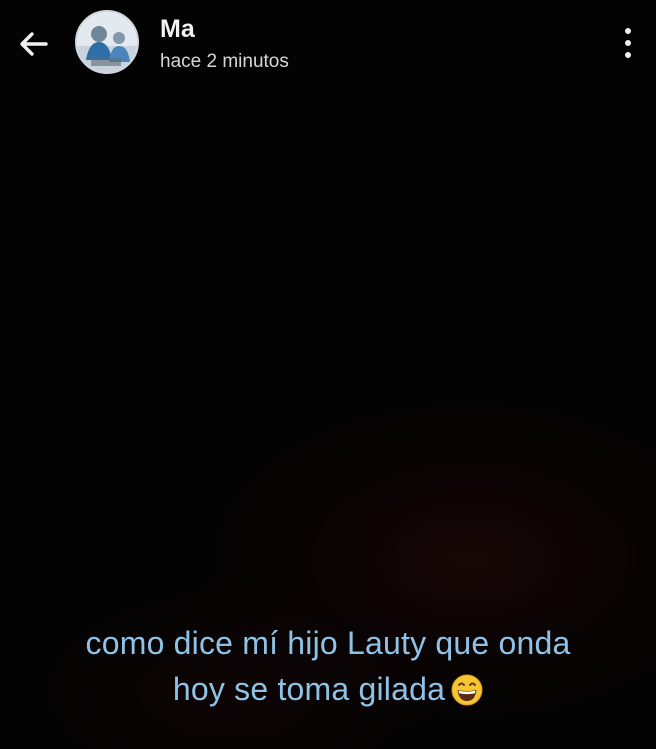  I want to click on more-options-button, so click(628, 43).